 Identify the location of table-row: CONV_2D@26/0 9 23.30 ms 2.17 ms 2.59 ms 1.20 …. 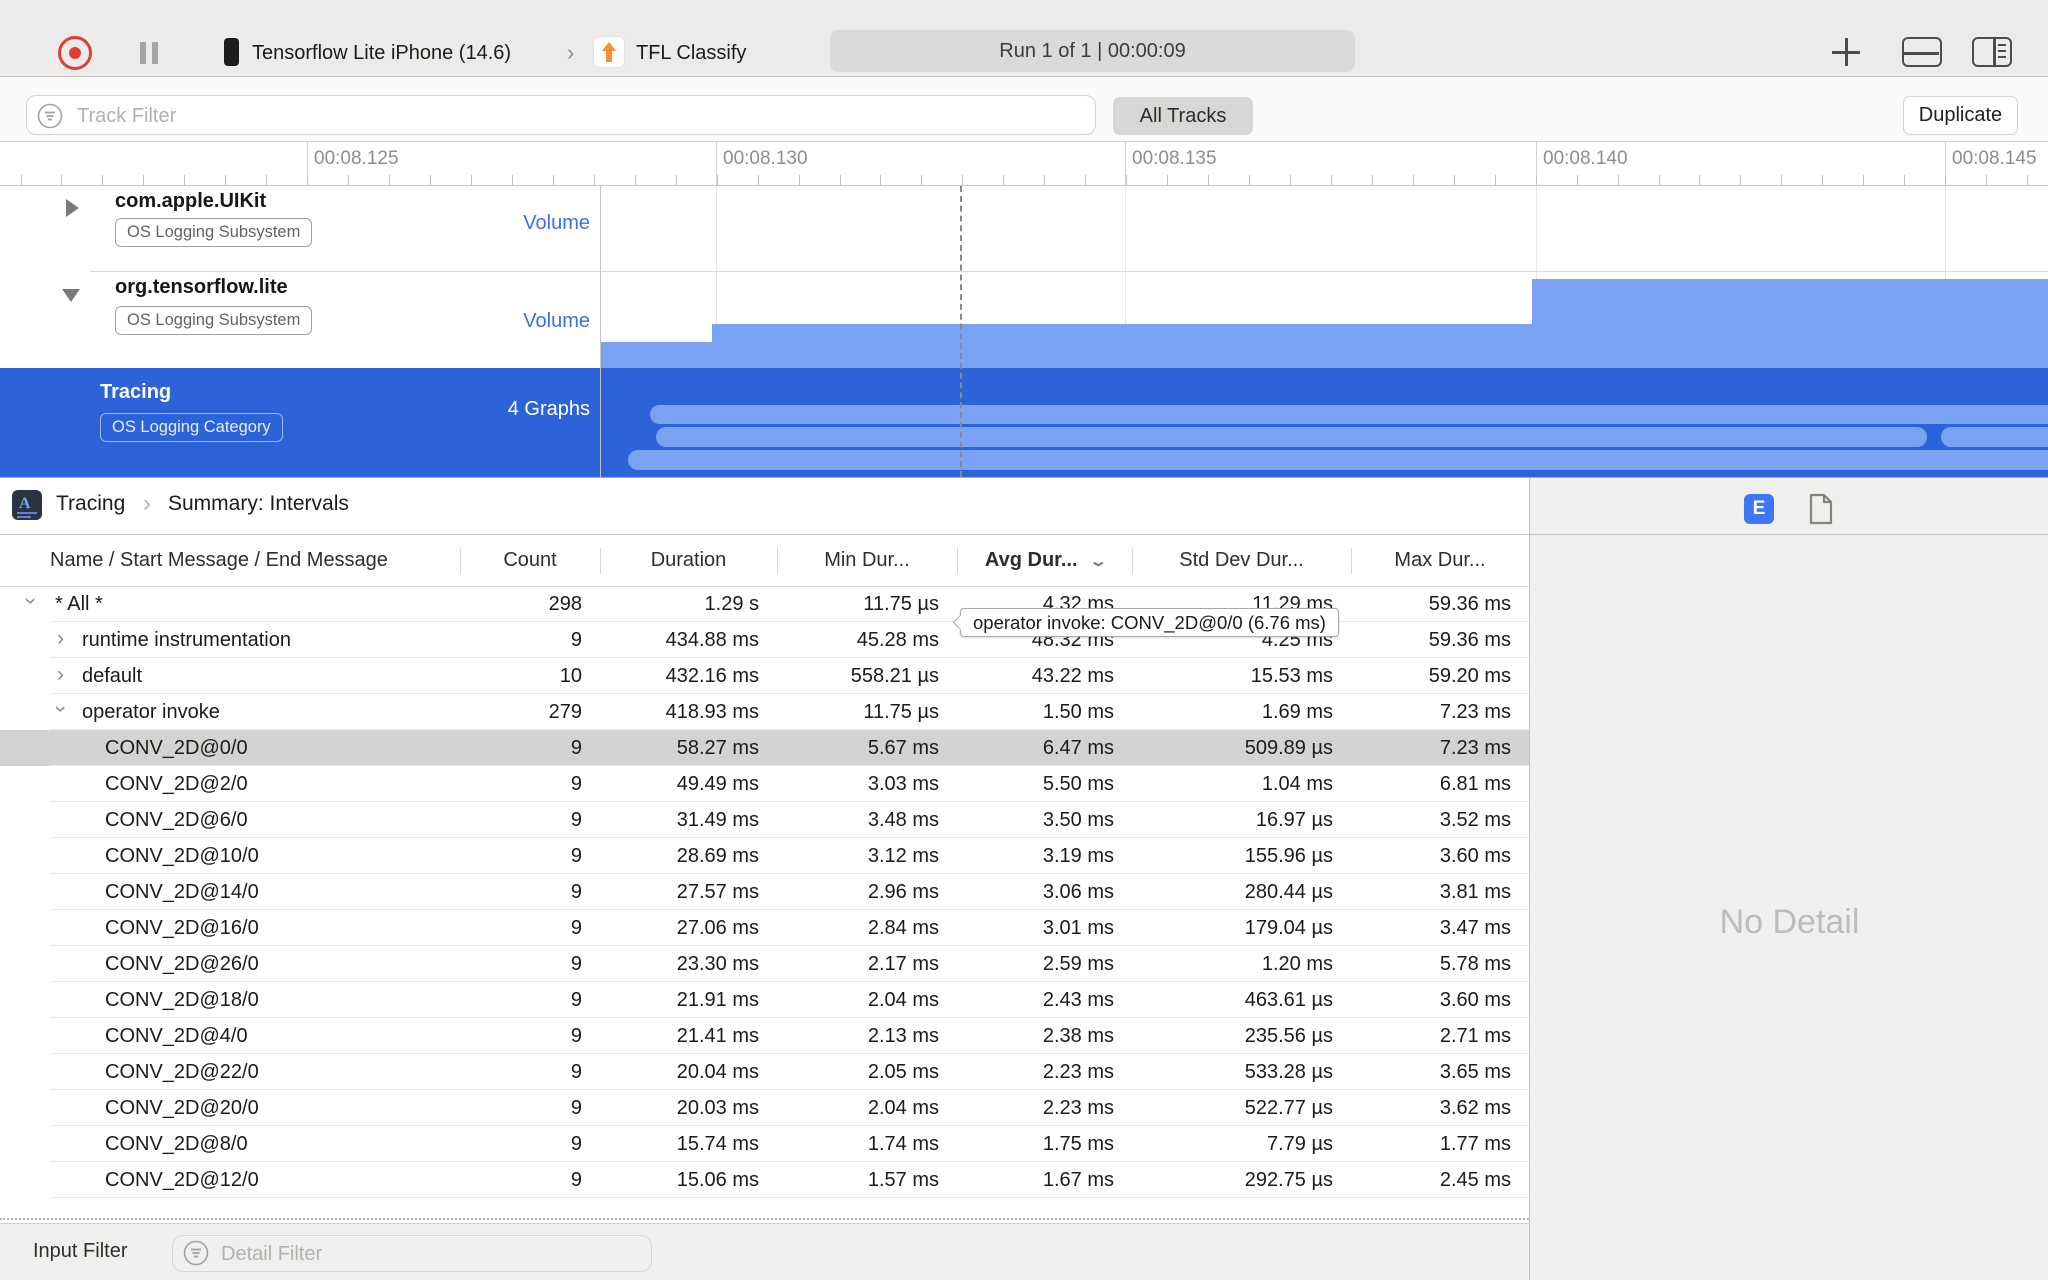
(764, 964).